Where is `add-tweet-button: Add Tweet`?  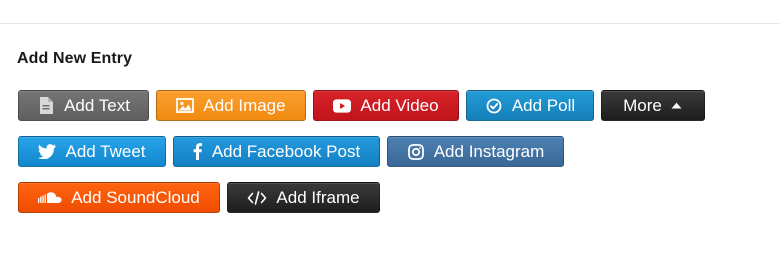 add-tweet-button: Add Tweet is located at coordinates (92, 151).